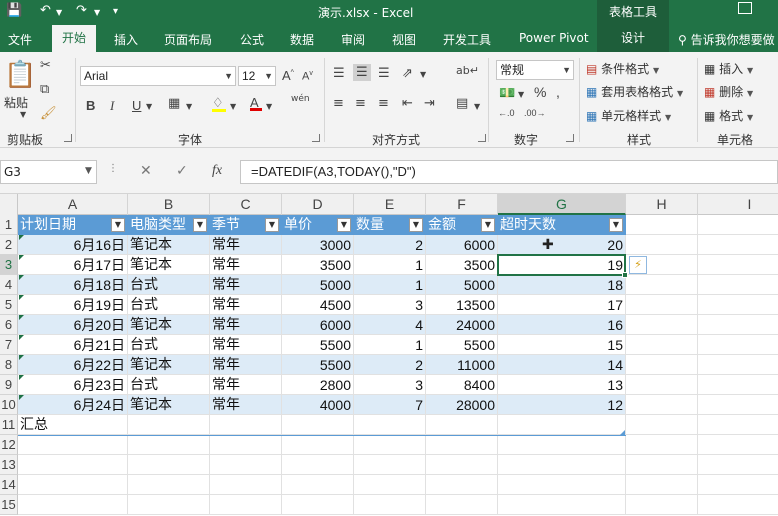  Describe the element at coordinates (738, 204) in the screenshot. I see `column-header-i: I` at that location.